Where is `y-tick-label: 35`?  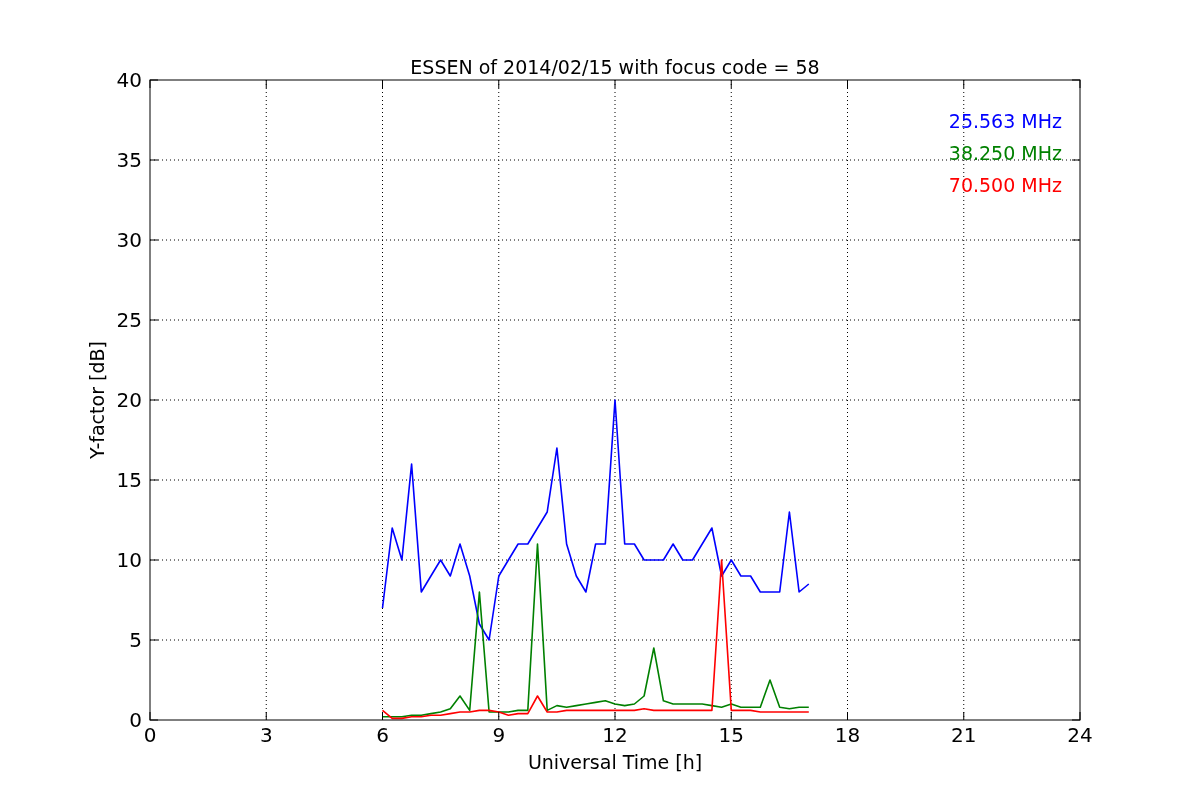 y-tick-label: 35 is located at coordinates (129, 160).